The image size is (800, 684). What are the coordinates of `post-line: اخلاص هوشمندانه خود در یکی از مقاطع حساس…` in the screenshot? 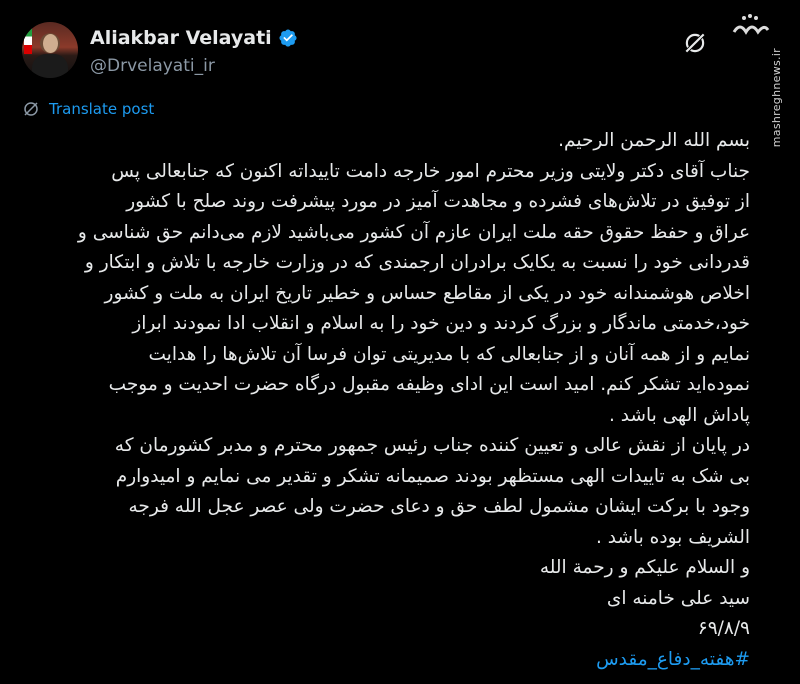 It's located at (427, 293).